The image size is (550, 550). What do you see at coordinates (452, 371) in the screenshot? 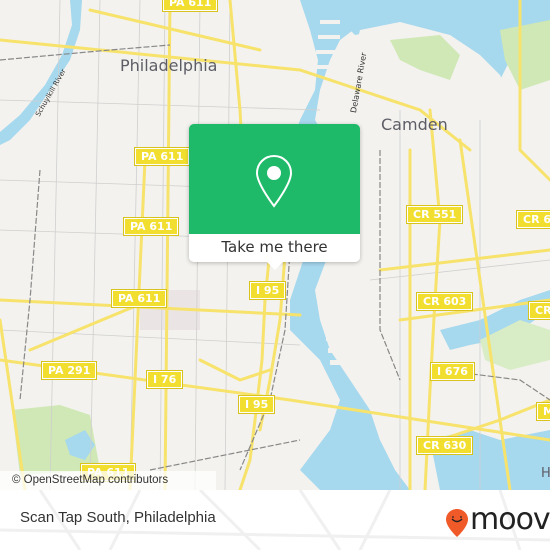
I see `road-shield-i676: I 676` at bounding box center [452, 371].